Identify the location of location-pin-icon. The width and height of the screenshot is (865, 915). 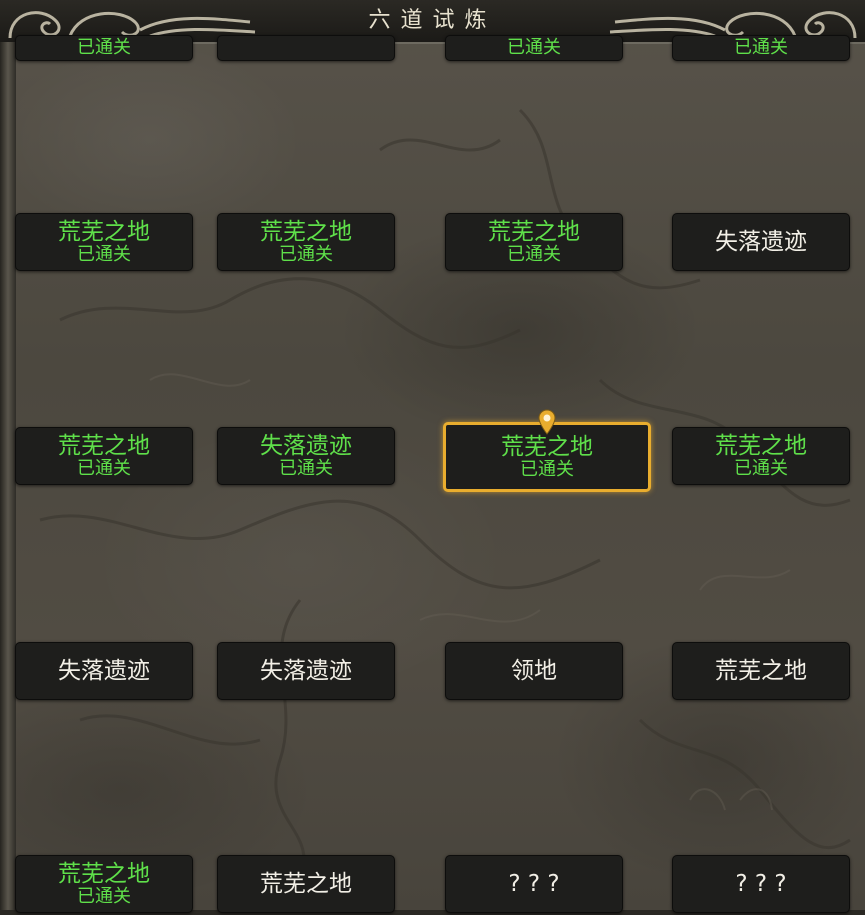
(547, 422).